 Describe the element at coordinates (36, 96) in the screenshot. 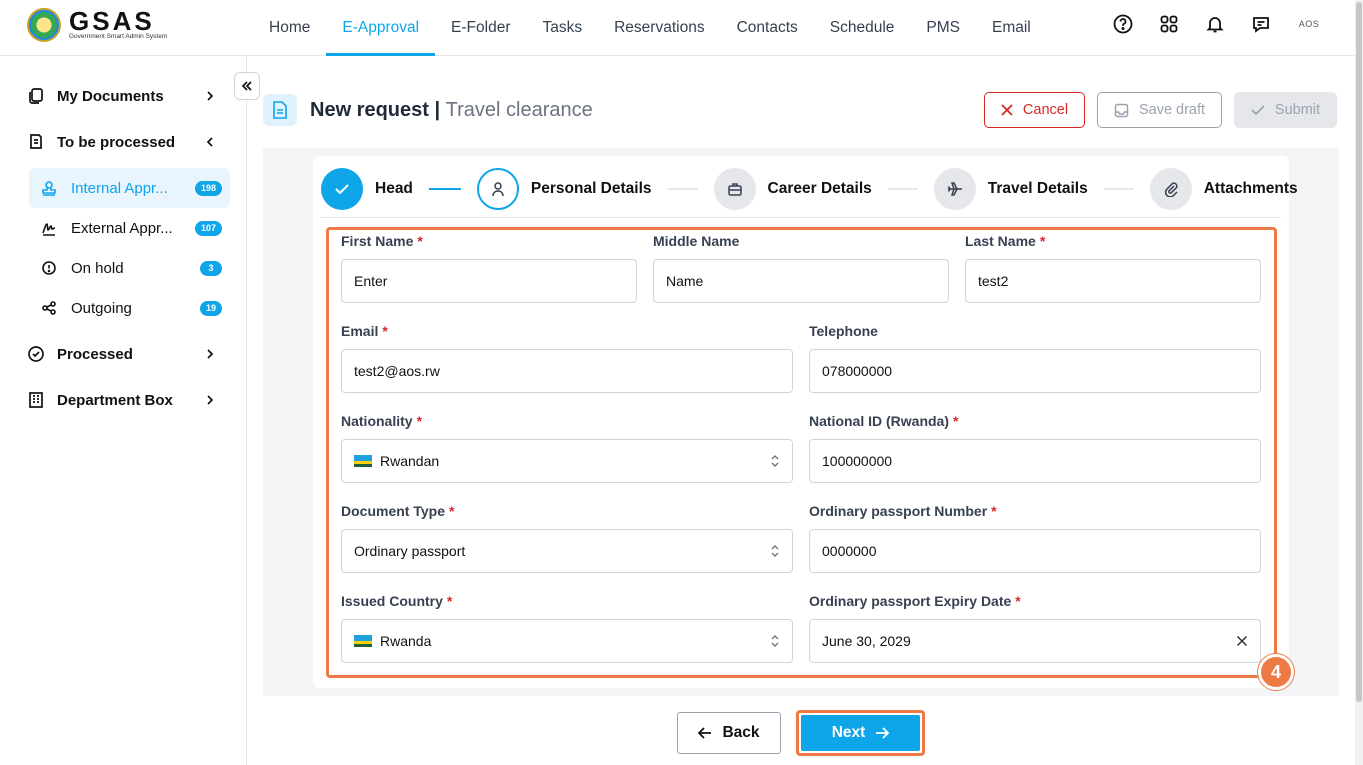

I see `documents-icon` at that location.